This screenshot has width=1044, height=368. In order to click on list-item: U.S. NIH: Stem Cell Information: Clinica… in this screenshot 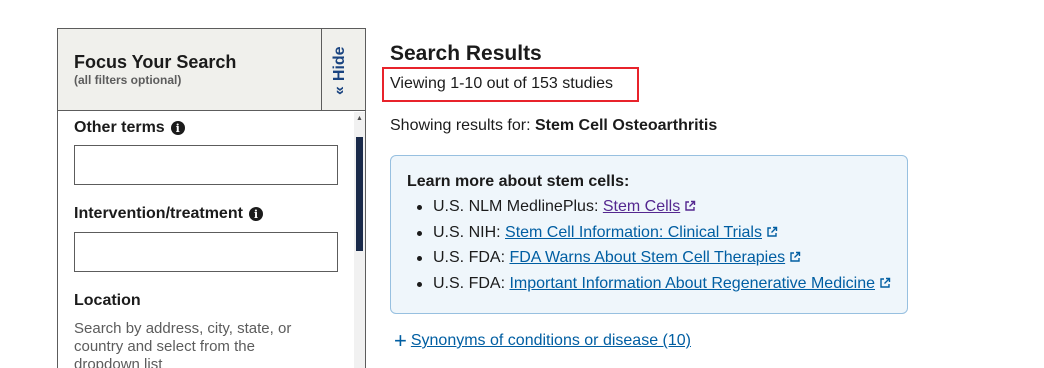, I will do `click(653, 237)`.